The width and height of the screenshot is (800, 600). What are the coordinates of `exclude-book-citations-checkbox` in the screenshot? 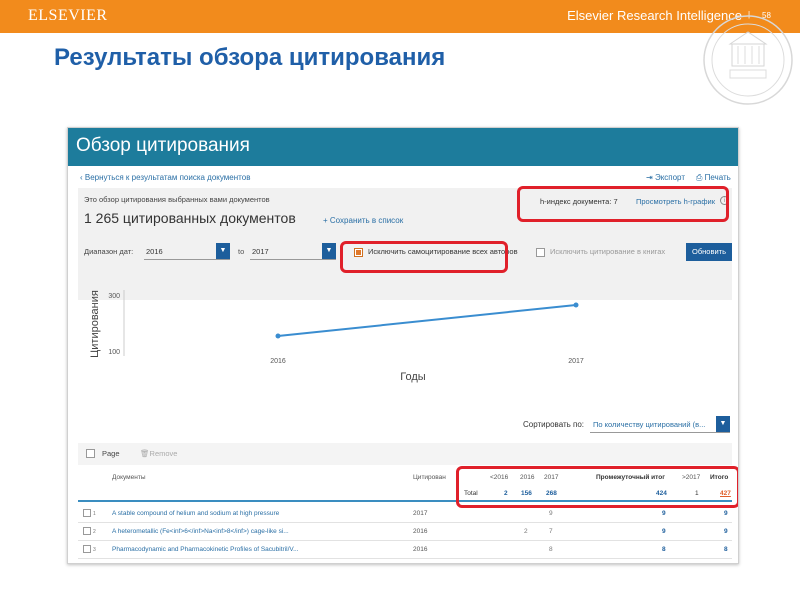 It's located at (540, 252).